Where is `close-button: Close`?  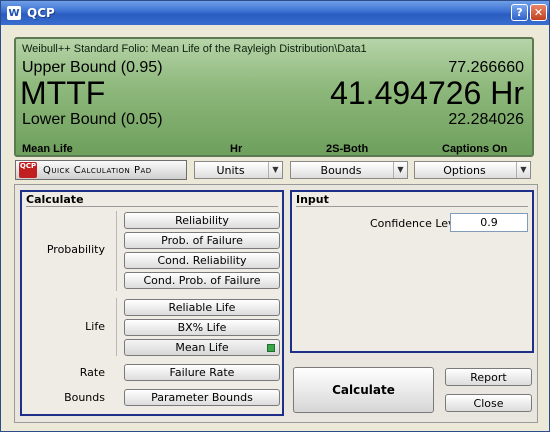 close-button: Close is located at coordinates (488, 403).